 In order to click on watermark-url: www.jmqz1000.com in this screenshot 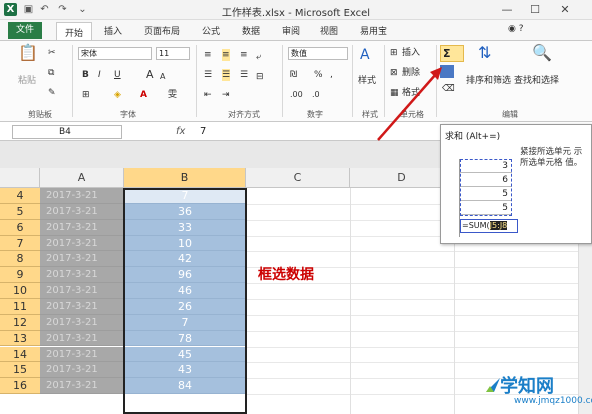, I will do `click(553, 401)`.